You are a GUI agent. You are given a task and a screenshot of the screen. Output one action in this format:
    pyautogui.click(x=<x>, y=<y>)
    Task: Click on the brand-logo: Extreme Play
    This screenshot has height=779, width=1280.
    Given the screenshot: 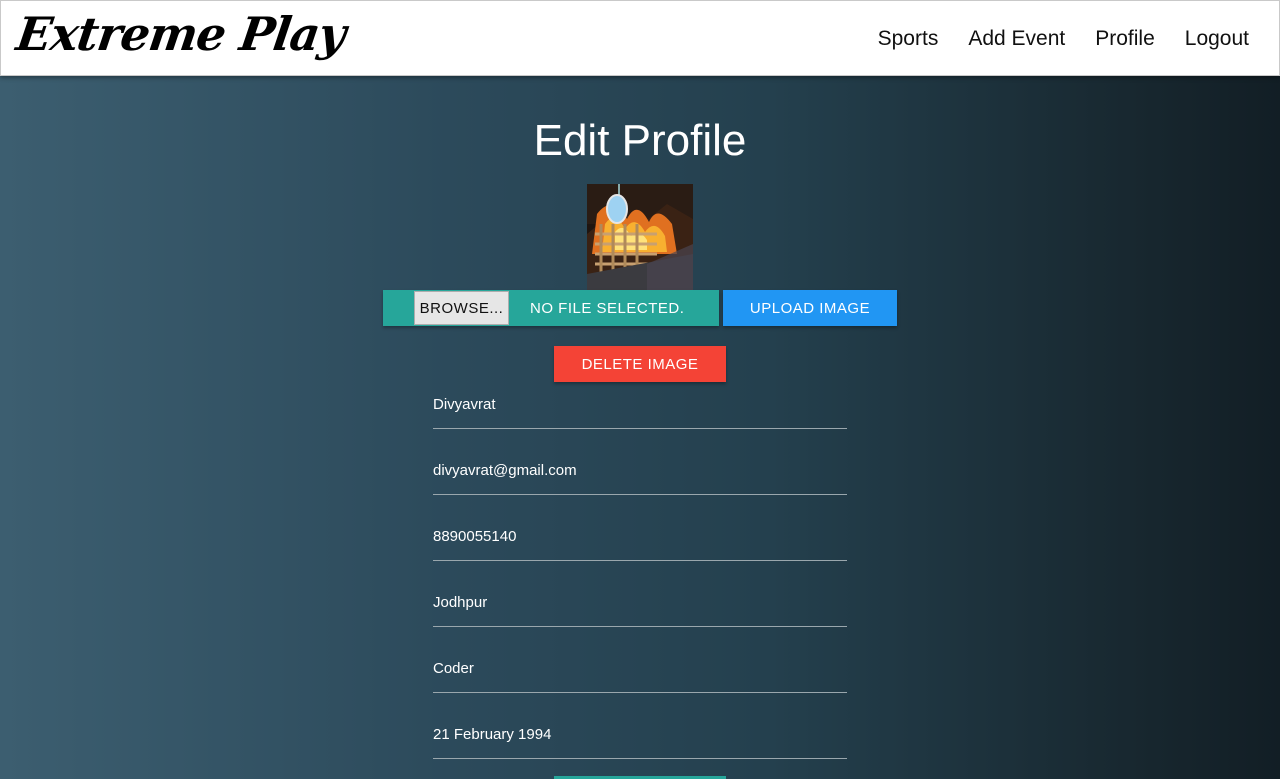 What is the action you would take?
    pyautogui.click(x=180, y=34)
    